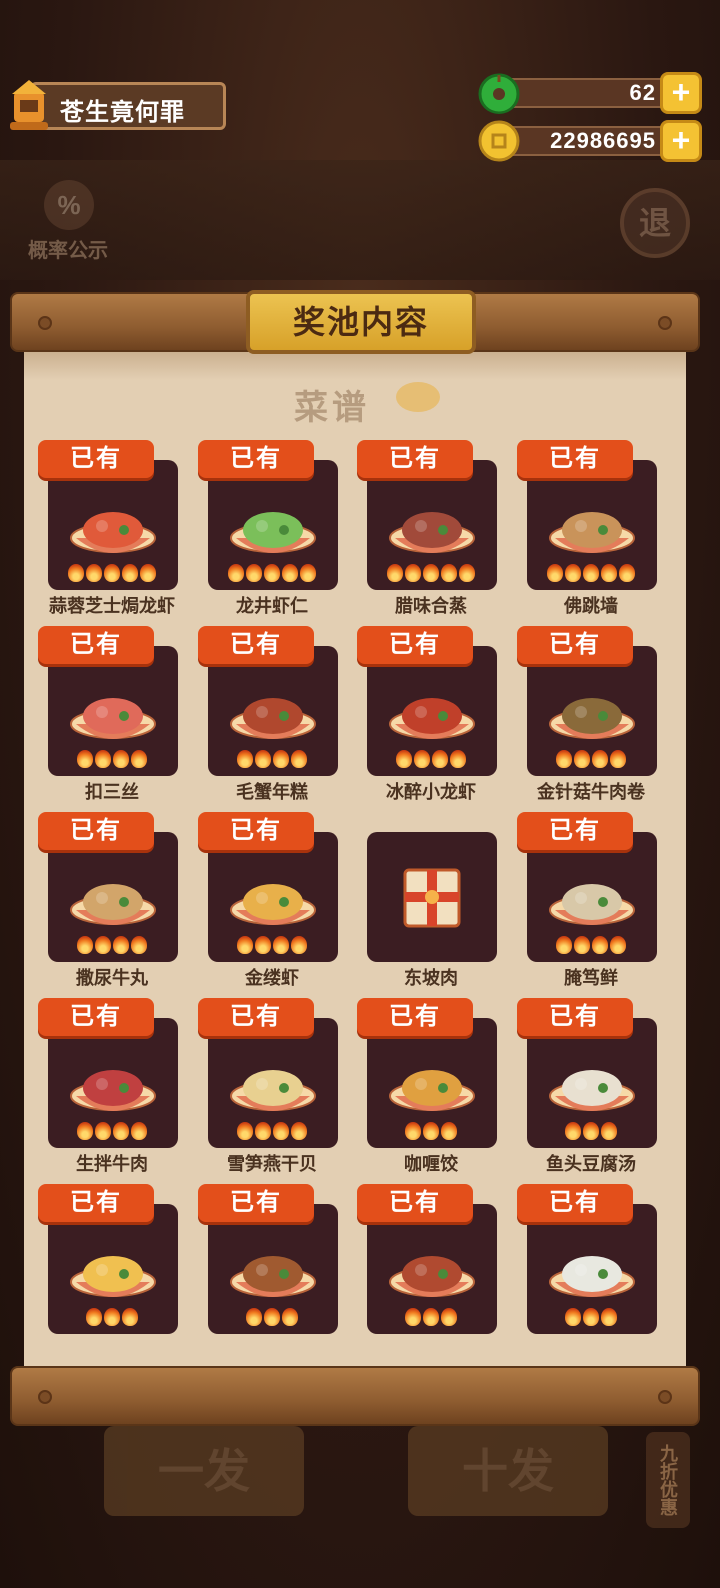  I want to click on dish-card: 已有 毛蟹年糕, so click(268, 714).